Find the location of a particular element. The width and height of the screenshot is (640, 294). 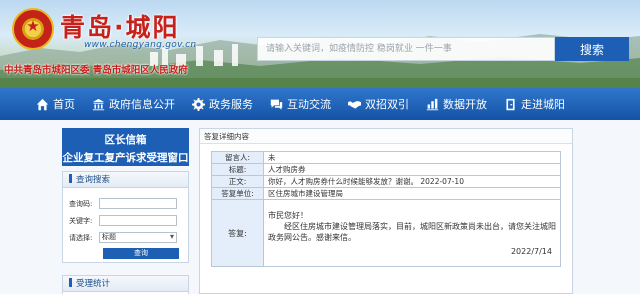

nav-item-services: 政务服务 is located at coordinates (222, 104).